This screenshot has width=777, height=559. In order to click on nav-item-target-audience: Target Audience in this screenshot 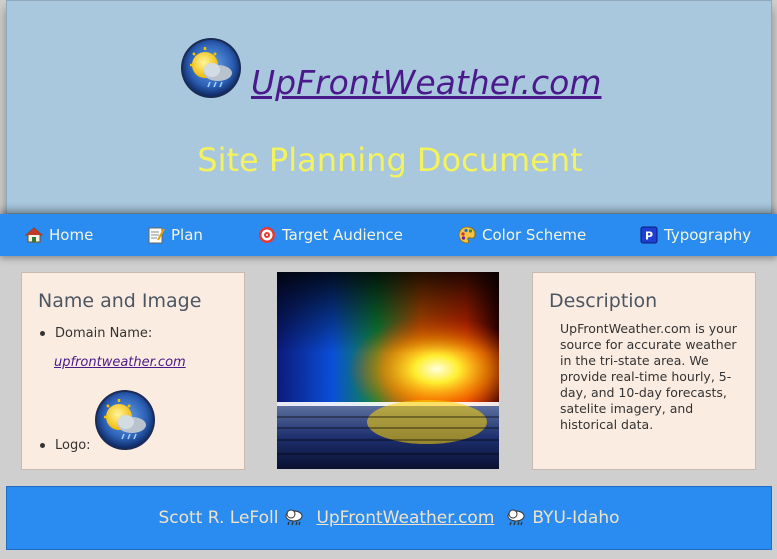, I will do `click(330, 235)`.